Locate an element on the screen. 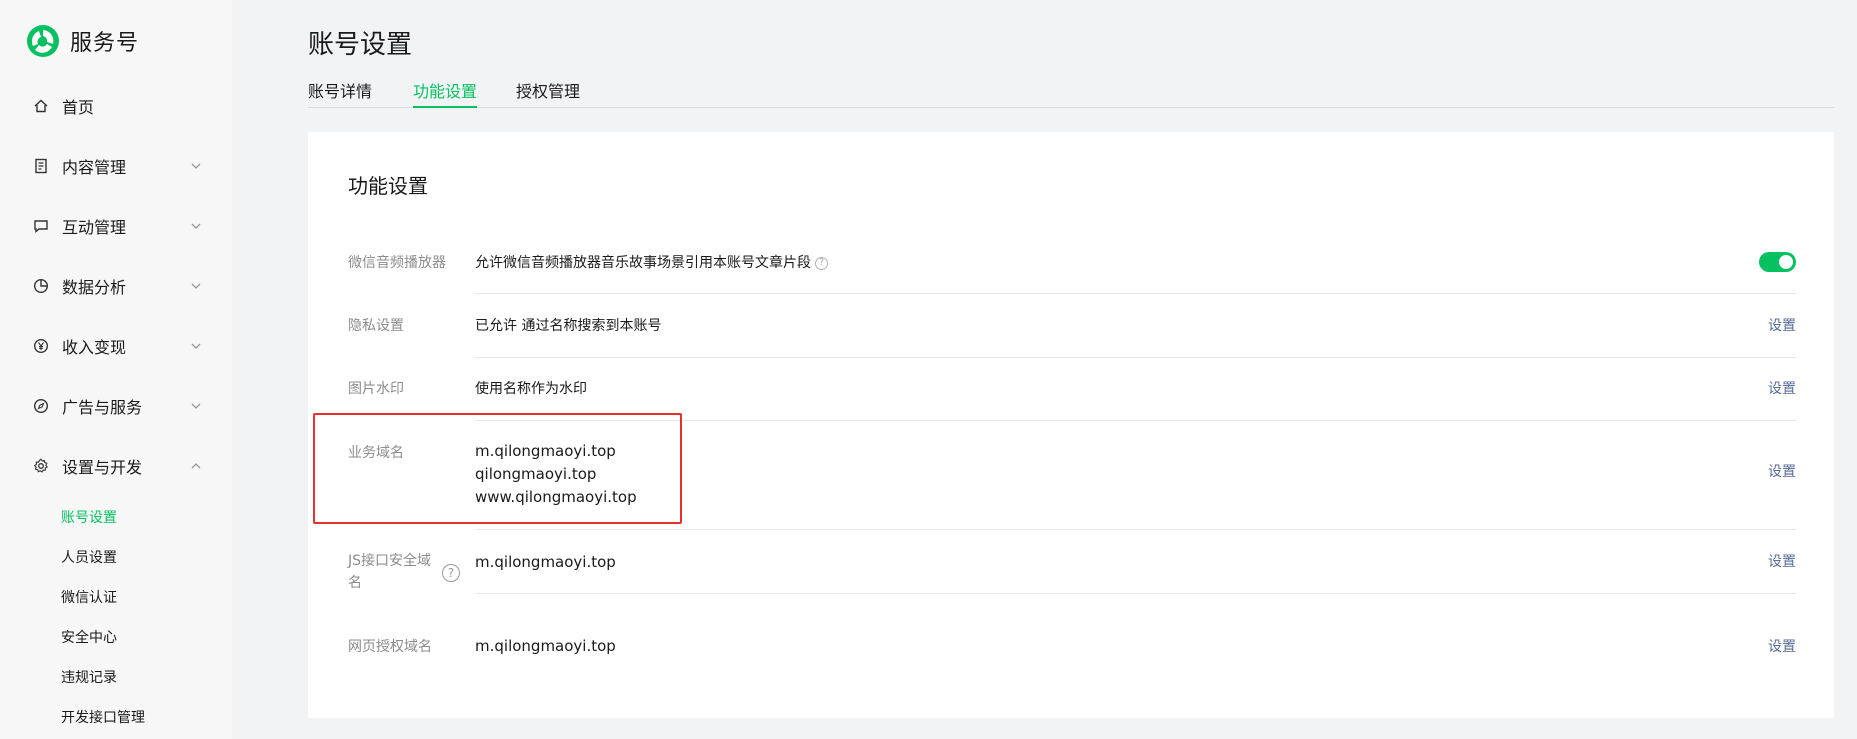 The width and height of the screenshot is (1857, 739). row-label-audio-player: 微信音频播放器 is located at coordinates (397, 263).